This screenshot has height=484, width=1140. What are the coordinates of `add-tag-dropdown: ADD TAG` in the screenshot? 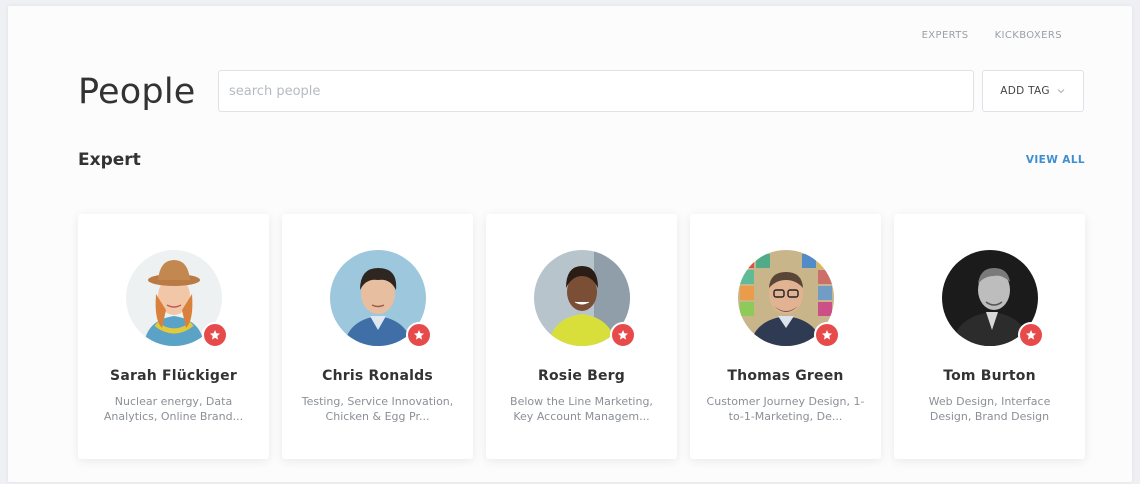 It's located at (1033, 91).